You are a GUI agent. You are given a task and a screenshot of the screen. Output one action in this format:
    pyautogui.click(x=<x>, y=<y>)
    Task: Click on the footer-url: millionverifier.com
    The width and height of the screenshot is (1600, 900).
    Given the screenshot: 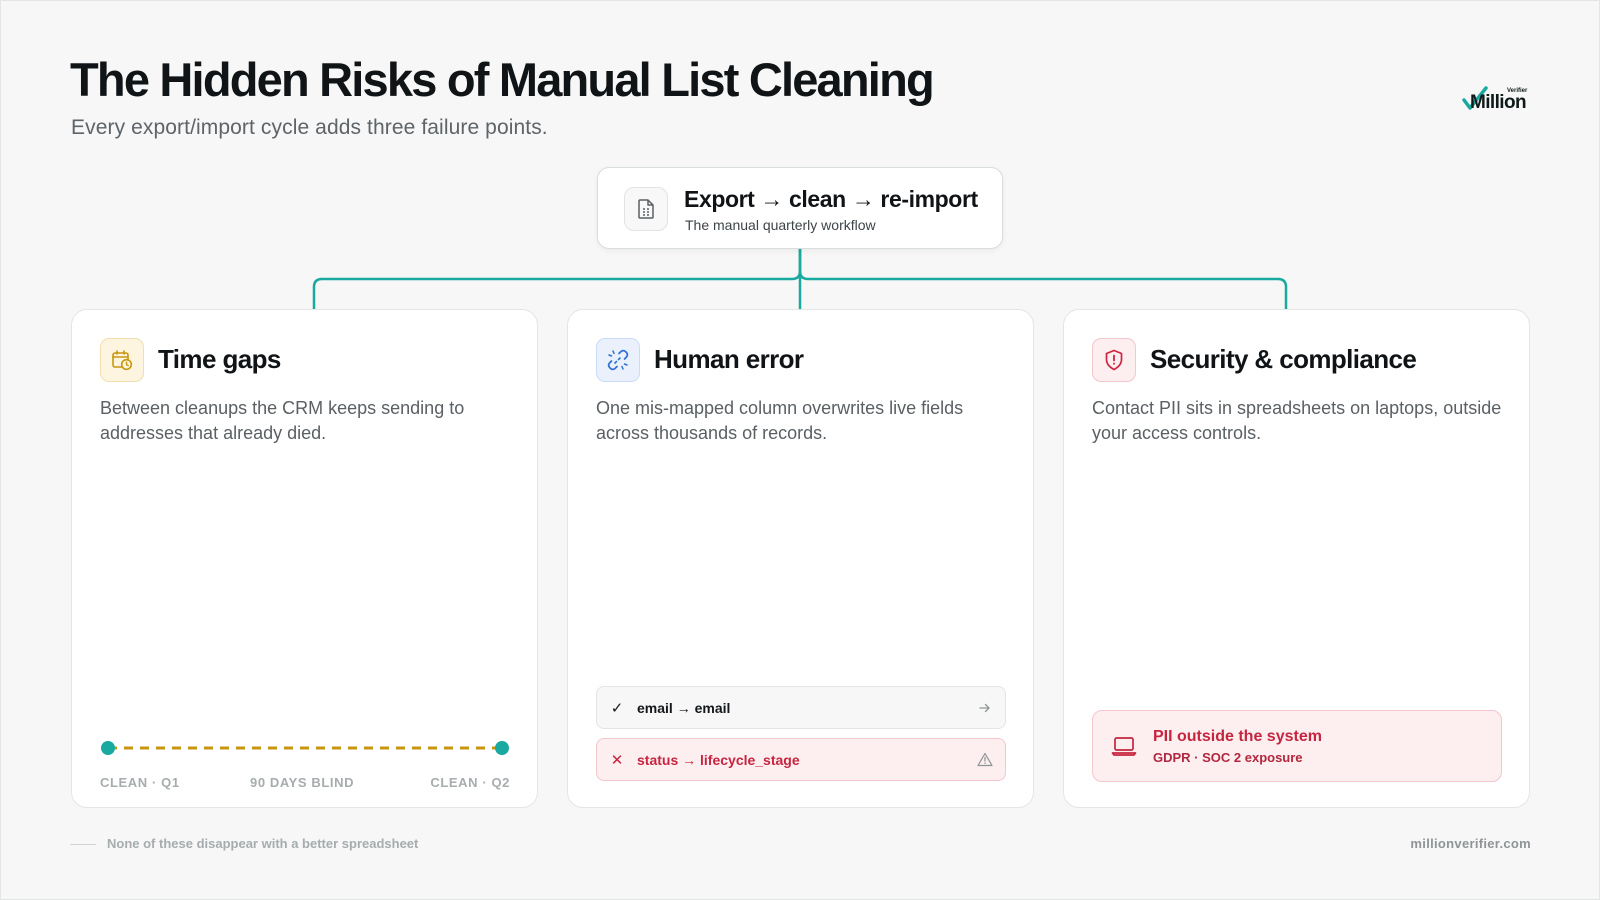 What is the action you would take?
    pyautogui.click(x=1470, y=843)
    